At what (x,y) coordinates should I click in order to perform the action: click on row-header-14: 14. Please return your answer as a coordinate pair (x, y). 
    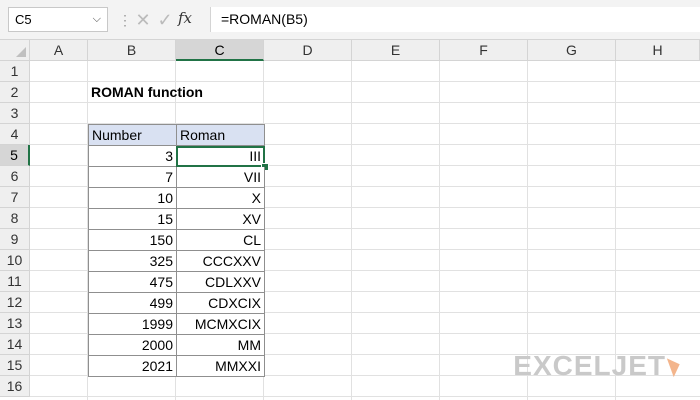
    Looking at the image, I should click on (15, 344).